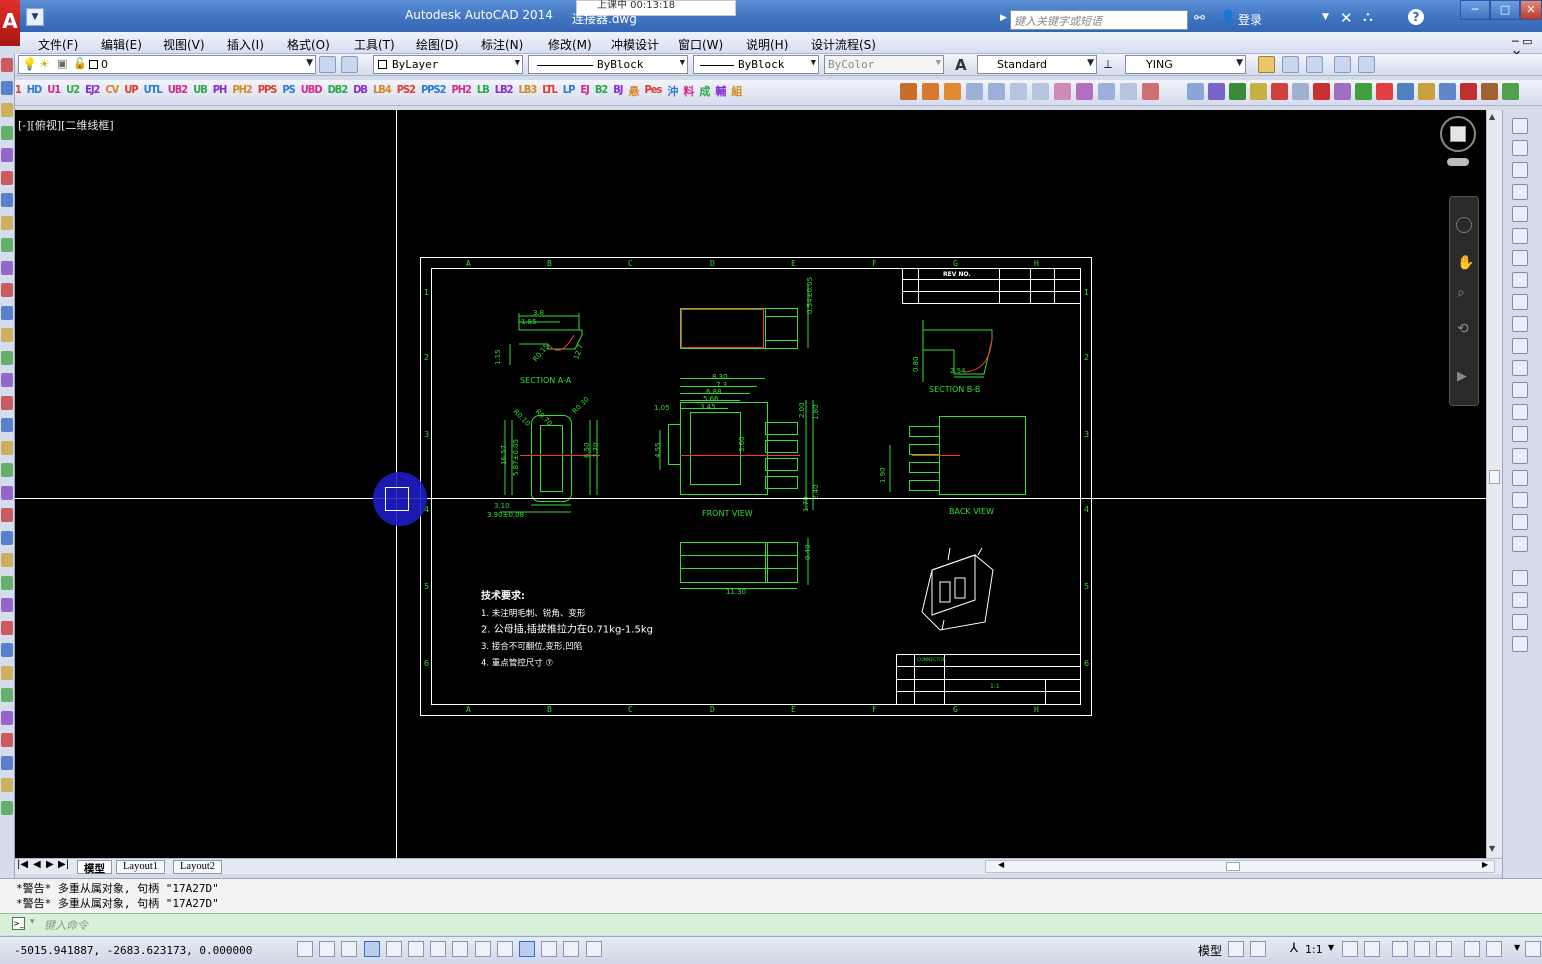 The height and width of the screenshot is (964, 1542). Describe the element at coordinates (1520, 434) in the screenshot. I see `fillet-icon` at that location.